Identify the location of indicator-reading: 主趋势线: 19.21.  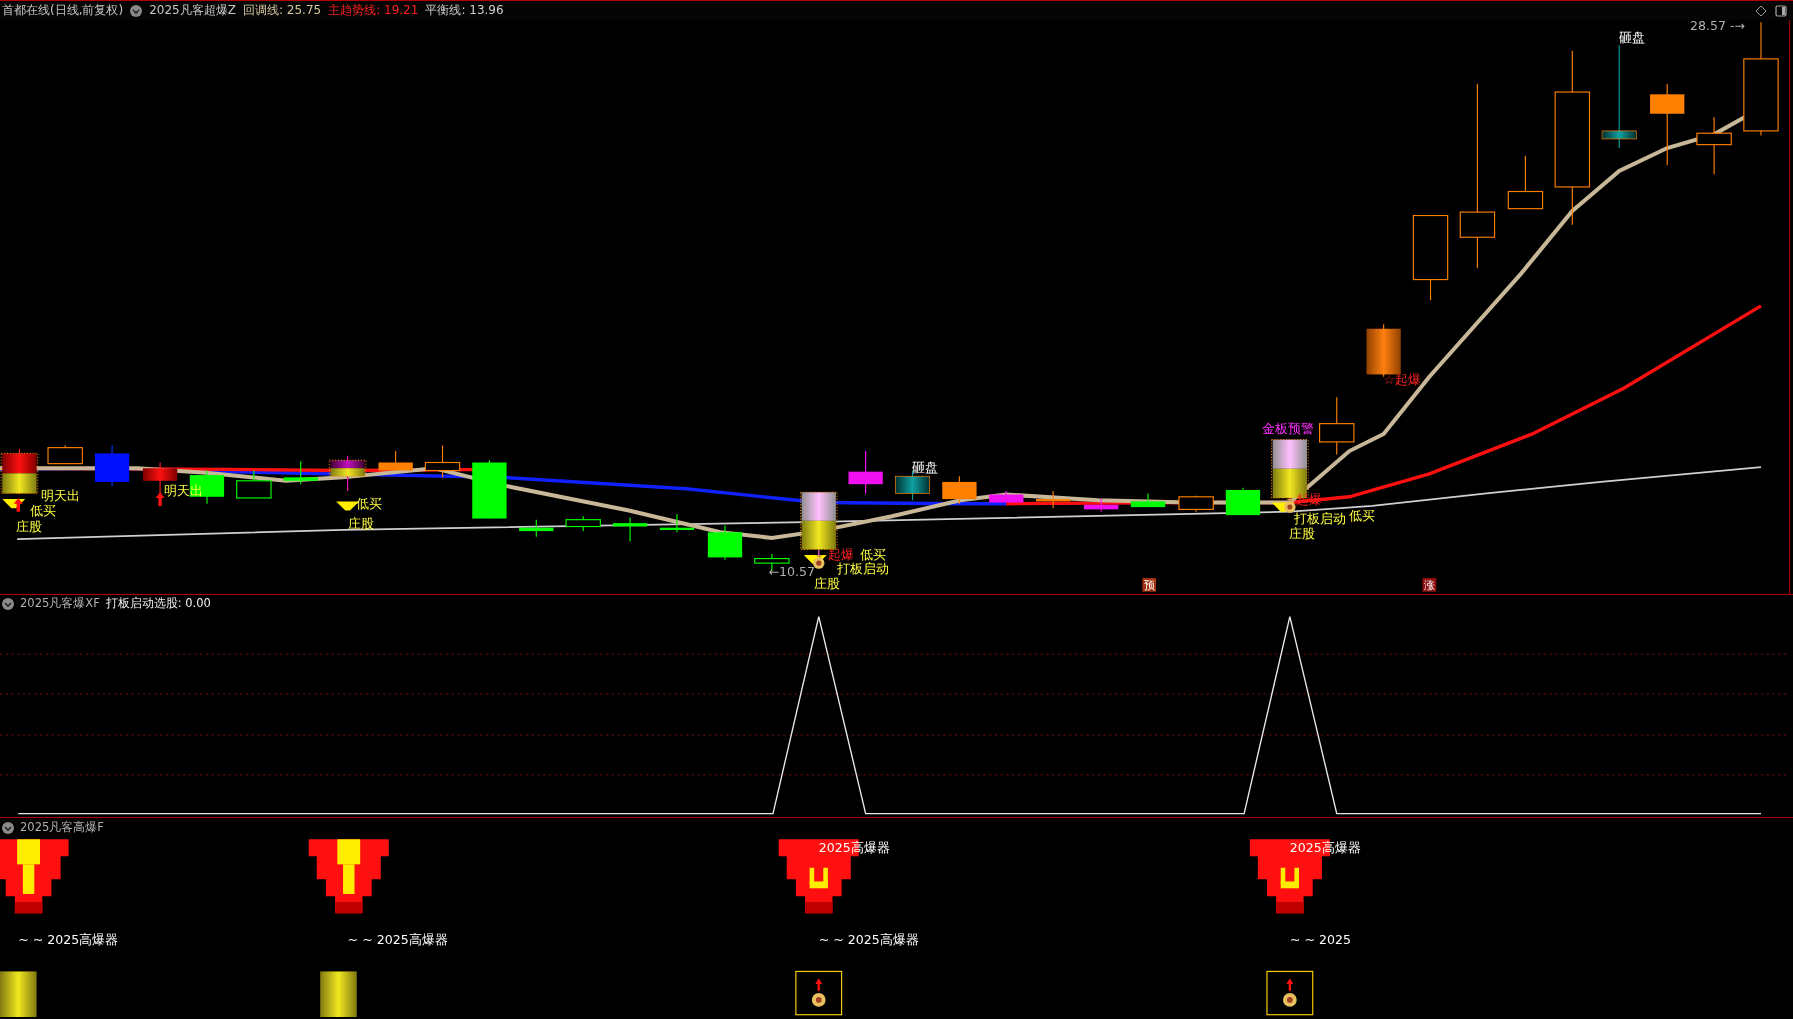
(373, 10).